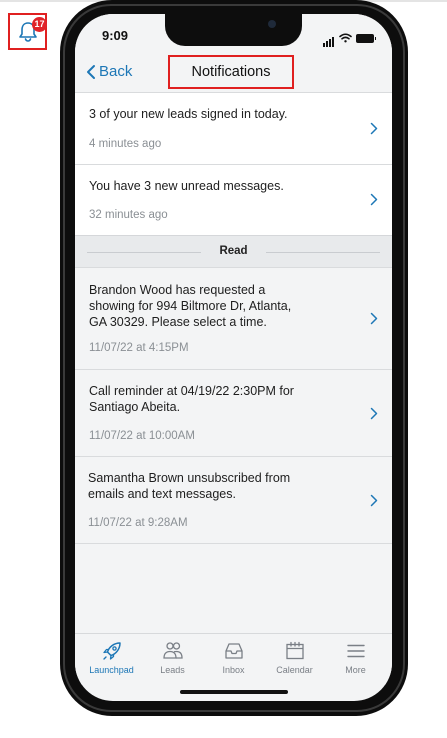  Describe the element at coordinates (233, 670) in the screenshot. I see `tab-label: Inbox` at that location.